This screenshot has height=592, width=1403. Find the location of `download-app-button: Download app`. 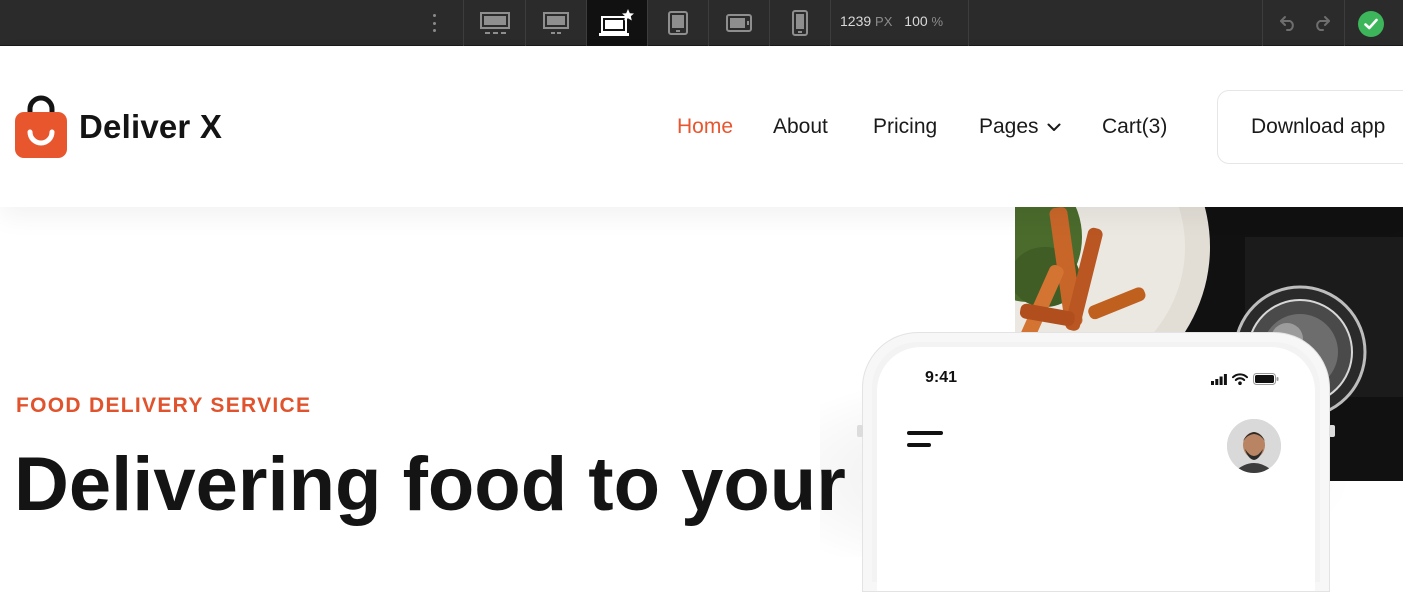

download-app-button: Download app is located at coordinates (1310, 127).